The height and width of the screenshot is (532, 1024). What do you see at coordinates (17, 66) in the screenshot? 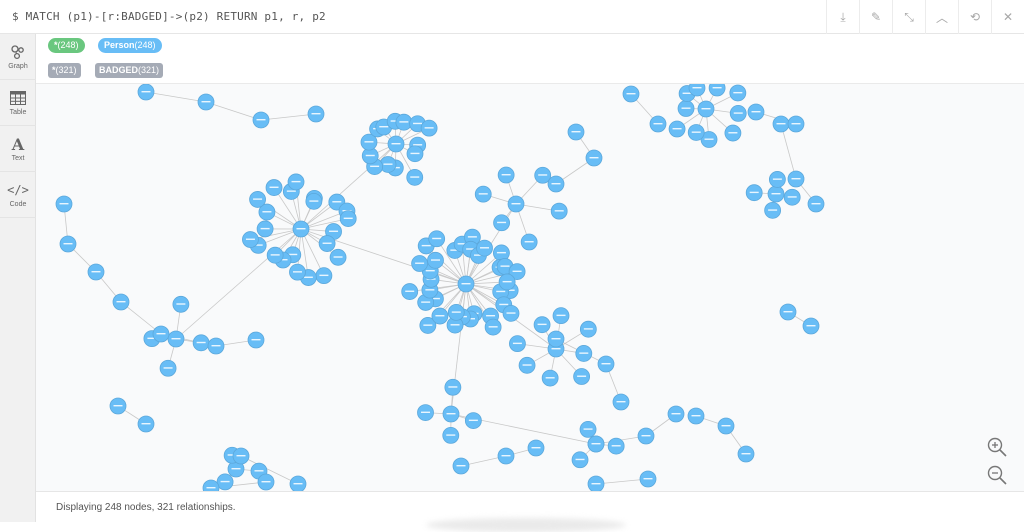
I see `sidebar-item-label: Graph` at bounding box center [17, 66].